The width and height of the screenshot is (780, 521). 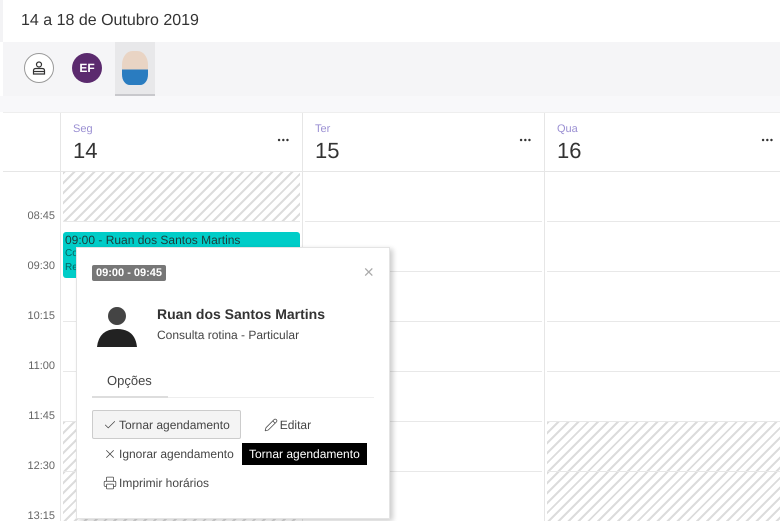 What do you see at coordinates (41, 466) in the screenshot?
I see `time-label: 12:30` at bounding box center [41, 466].